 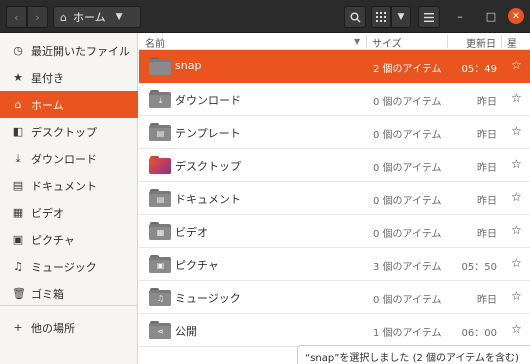 What do you see at coordinates (53, 240) in the screenshot?
I see `sidebar-item-label: ピクチャ` at bounding box center [53, 240].